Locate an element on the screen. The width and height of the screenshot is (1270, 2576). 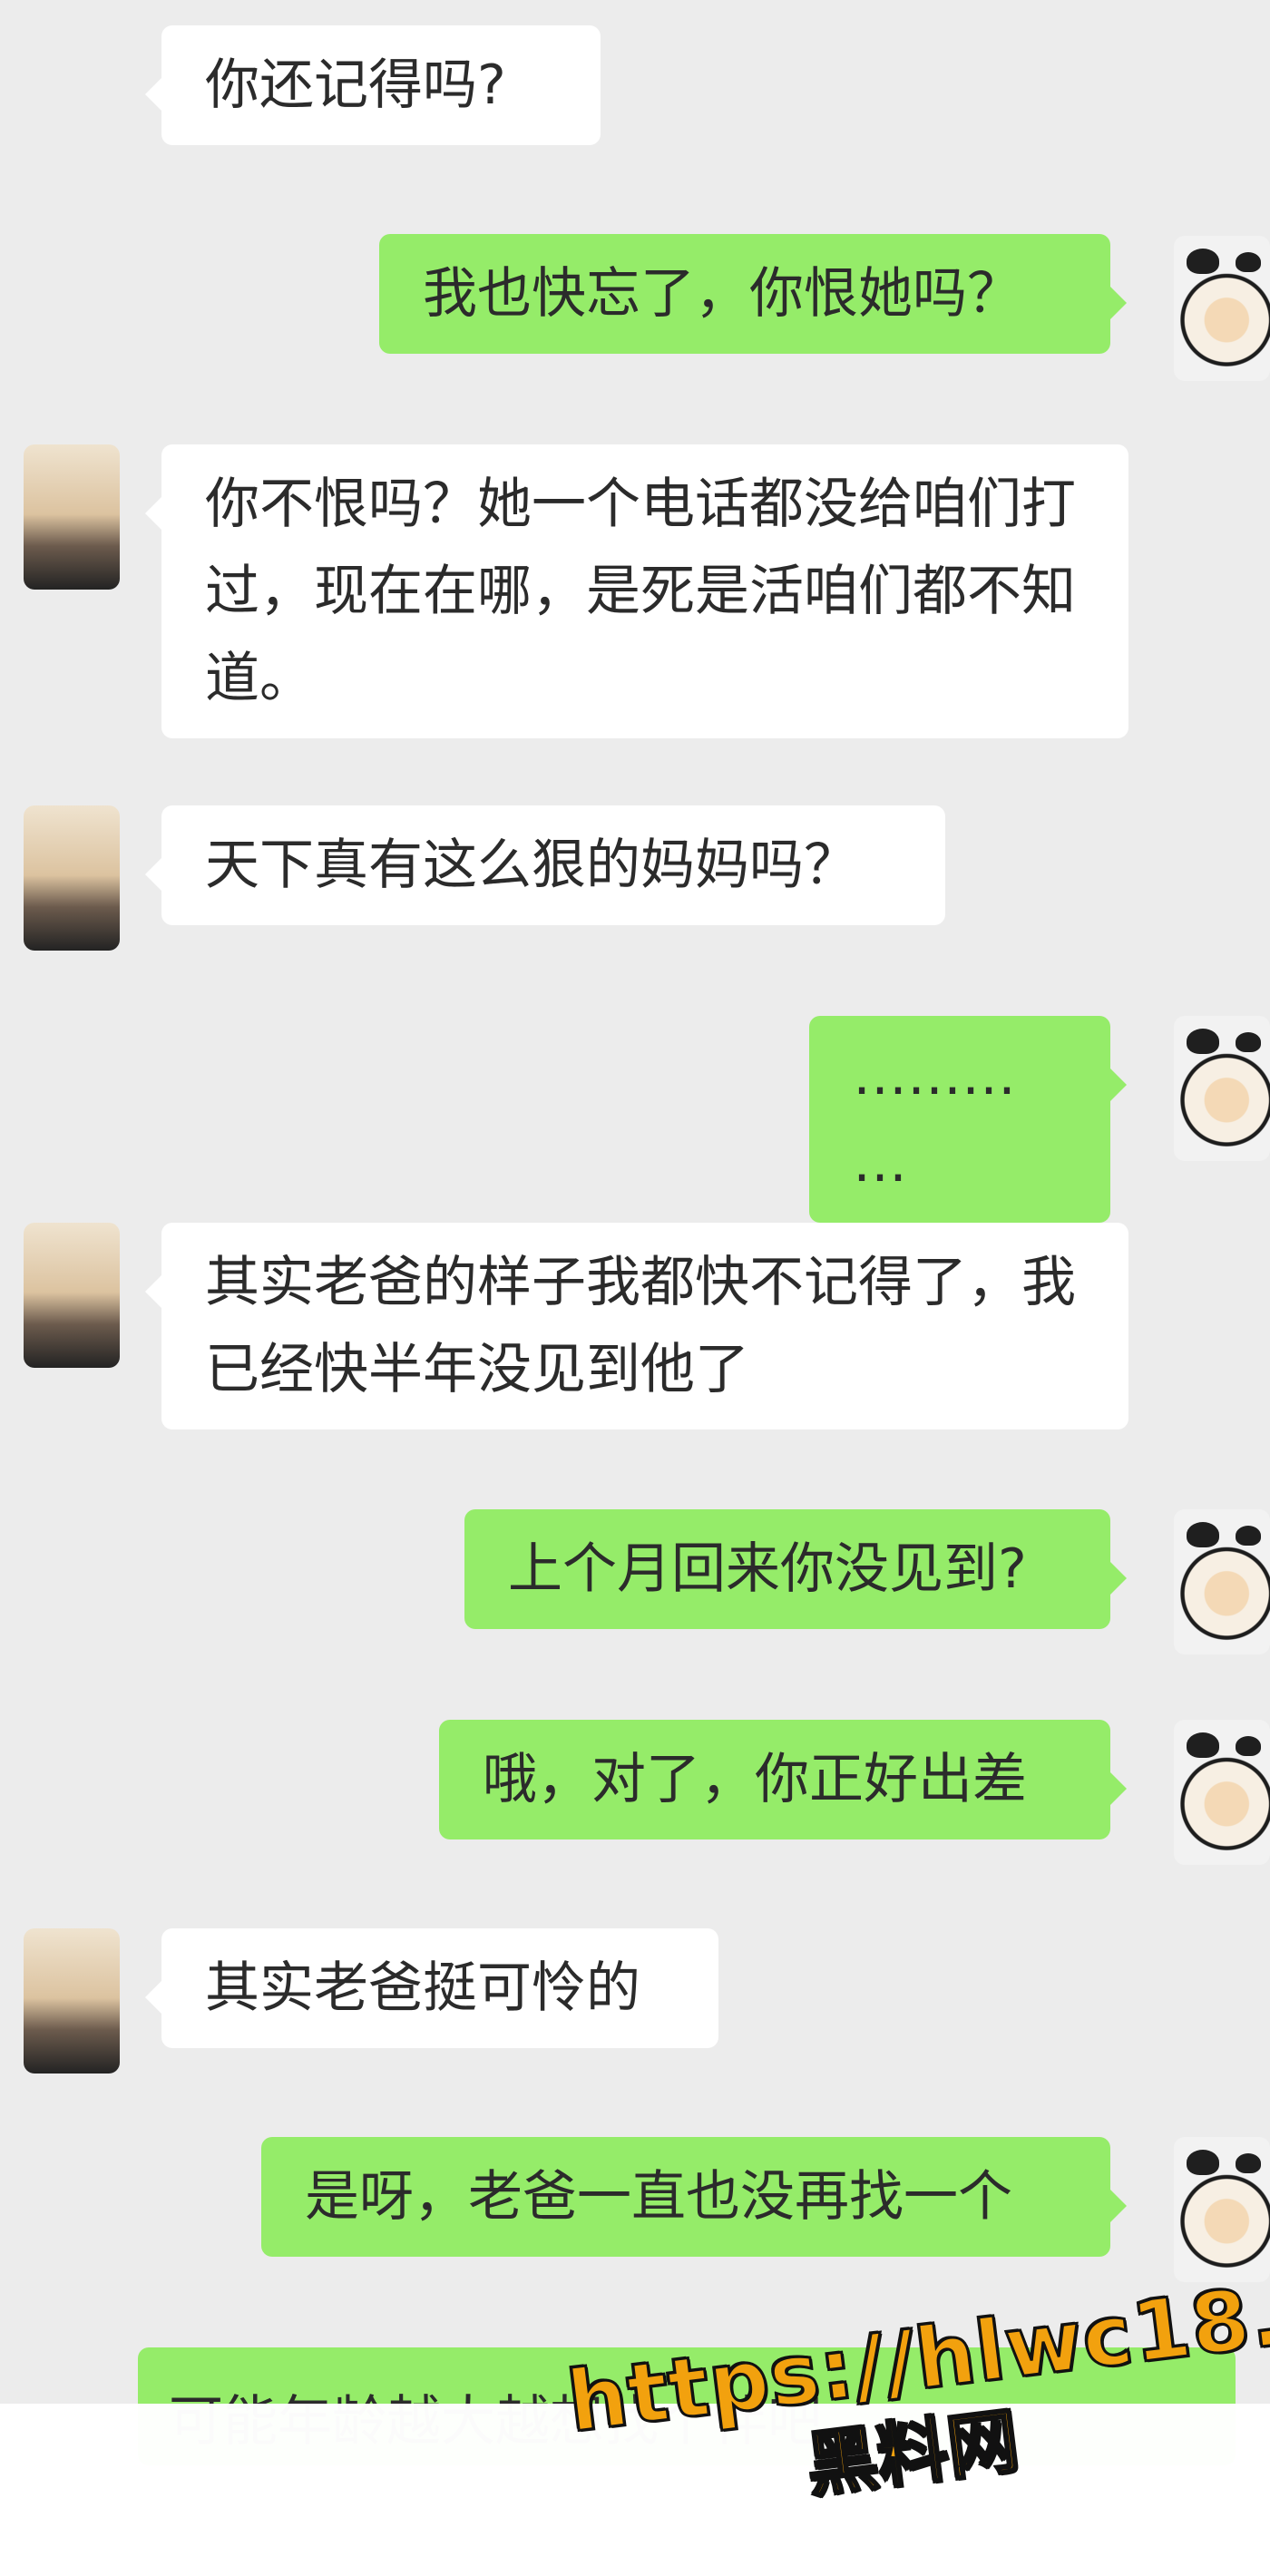
message-bubble: 其实老爸的样子我都快不记得了，我已经快半年没见到他了 is located at coordinates (637, 1326).